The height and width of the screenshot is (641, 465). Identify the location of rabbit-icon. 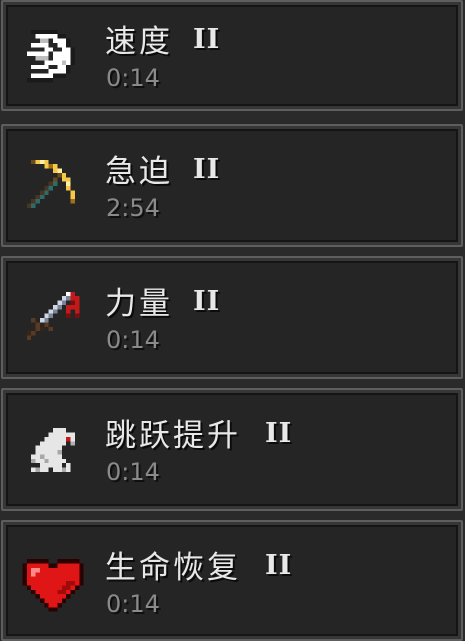
(53, 450).